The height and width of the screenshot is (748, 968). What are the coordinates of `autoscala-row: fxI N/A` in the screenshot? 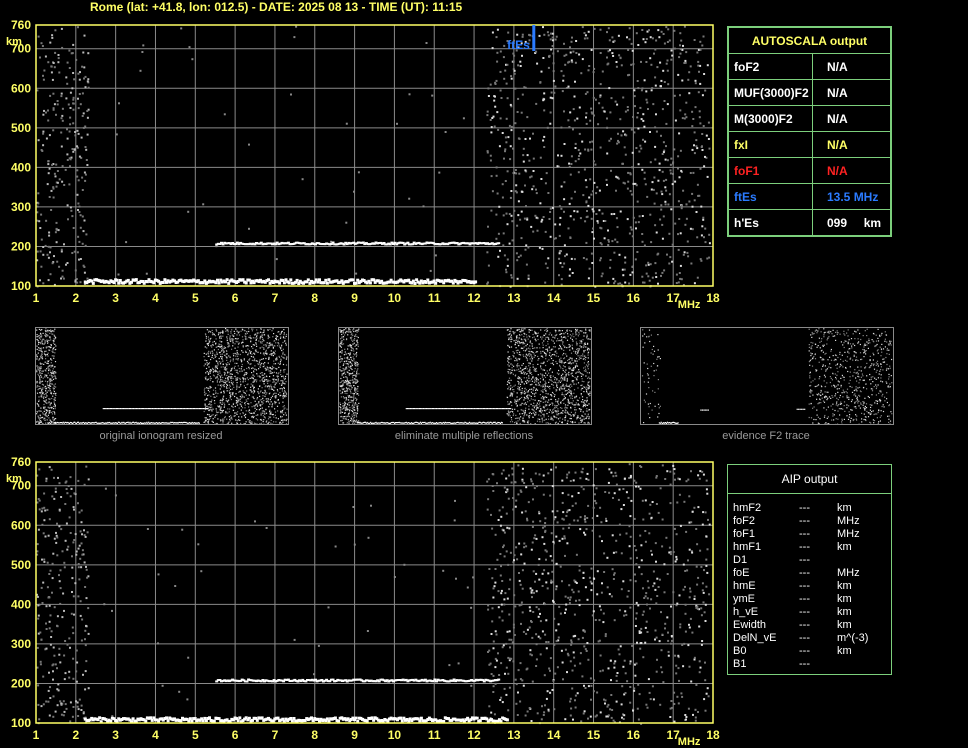 It's located at (809, 144).